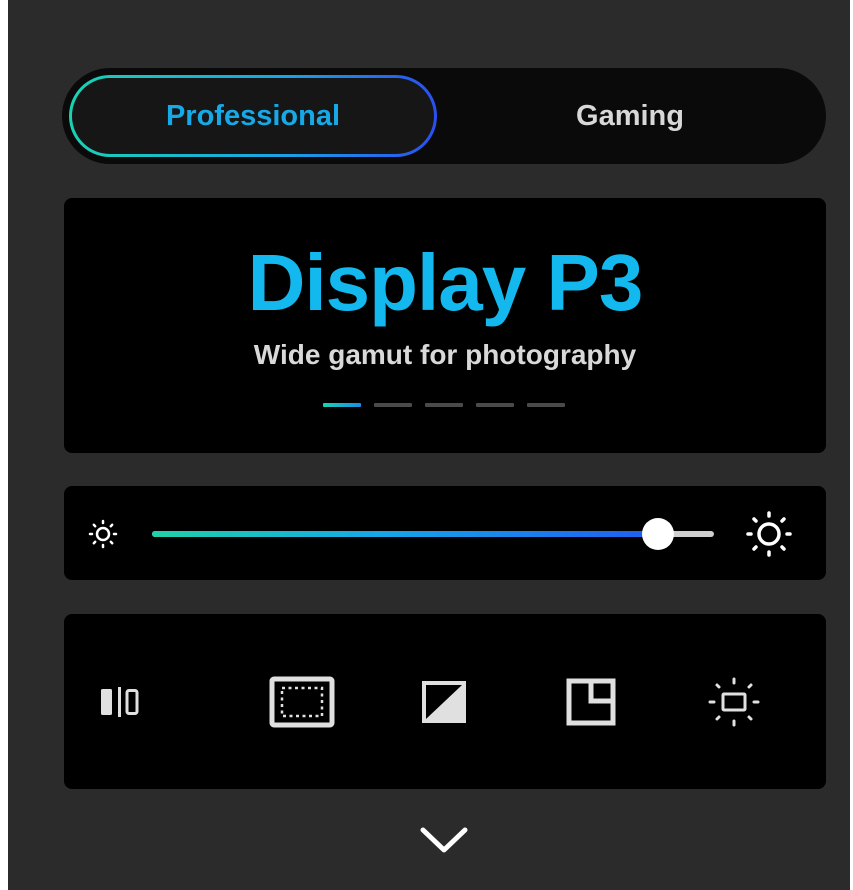  I want to click on preset-pager, so click(444, 406).